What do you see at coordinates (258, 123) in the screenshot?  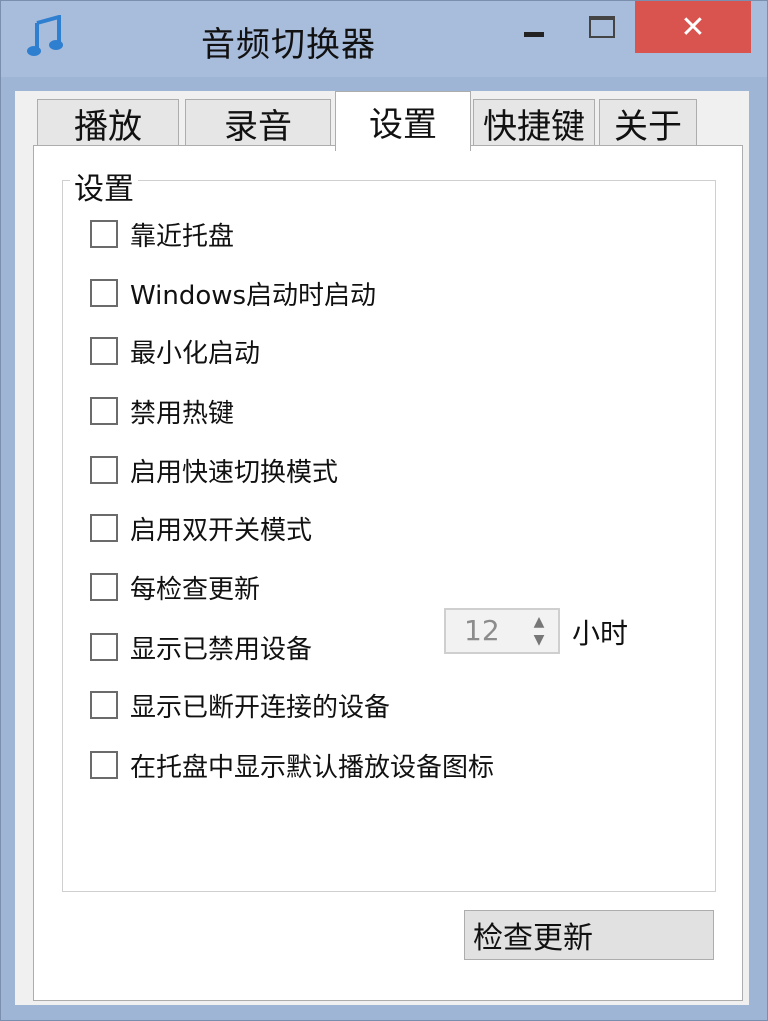 I see `tab-recording: 录音` at bounding box center [258, 123].